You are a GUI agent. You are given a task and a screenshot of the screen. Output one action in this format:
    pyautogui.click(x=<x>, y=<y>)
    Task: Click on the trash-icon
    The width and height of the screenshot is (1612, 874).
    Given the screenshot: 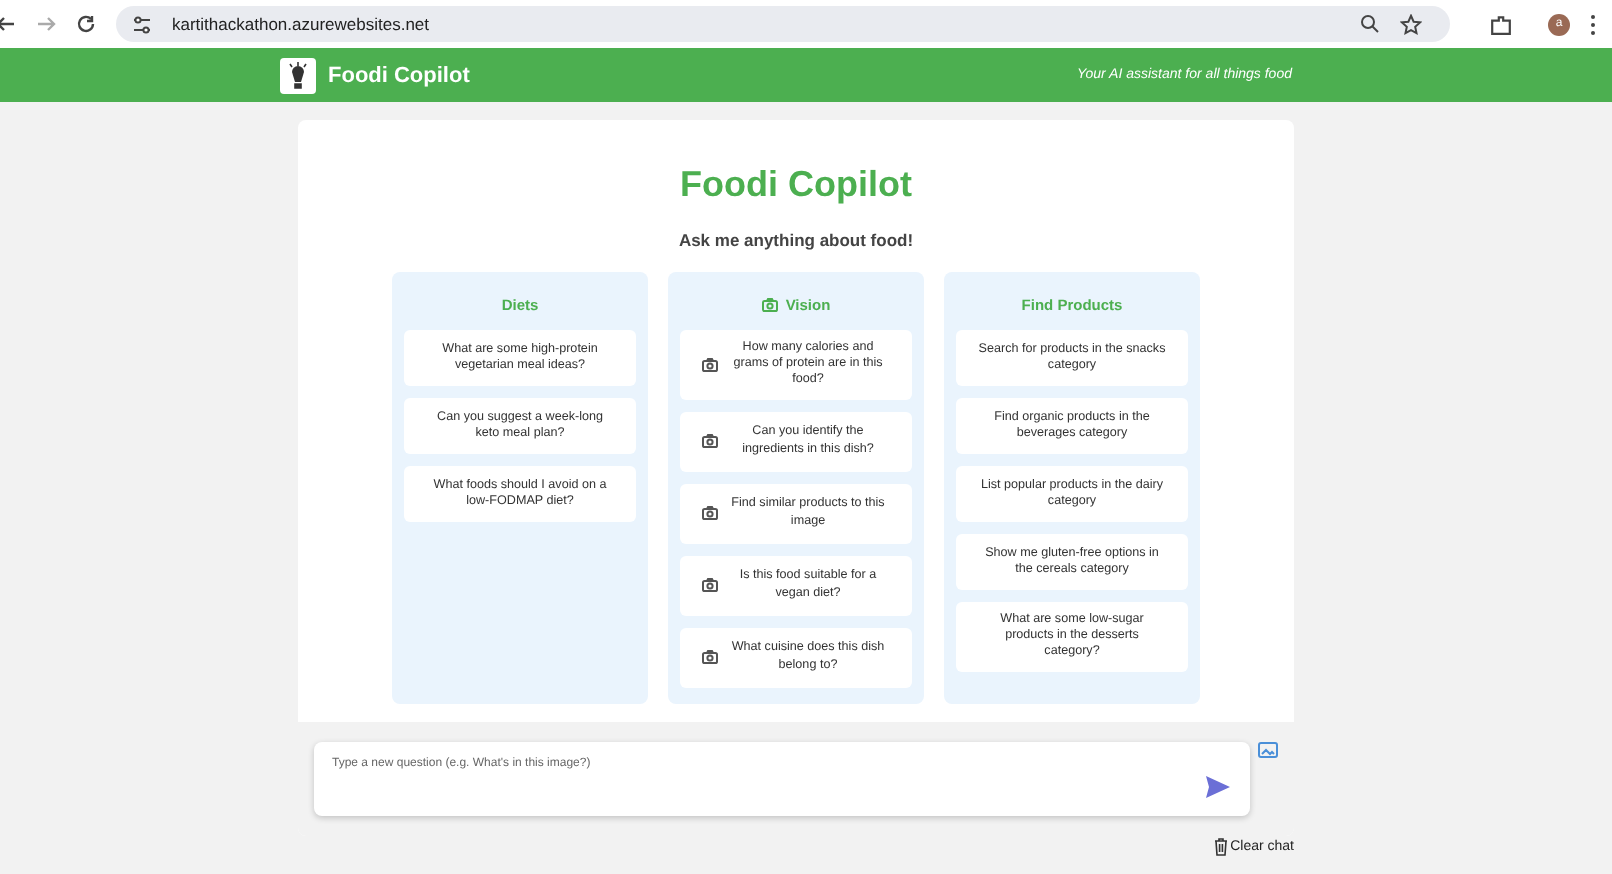 What is the action you would take?
    pyautogui.click(x=1221, y=847)
    